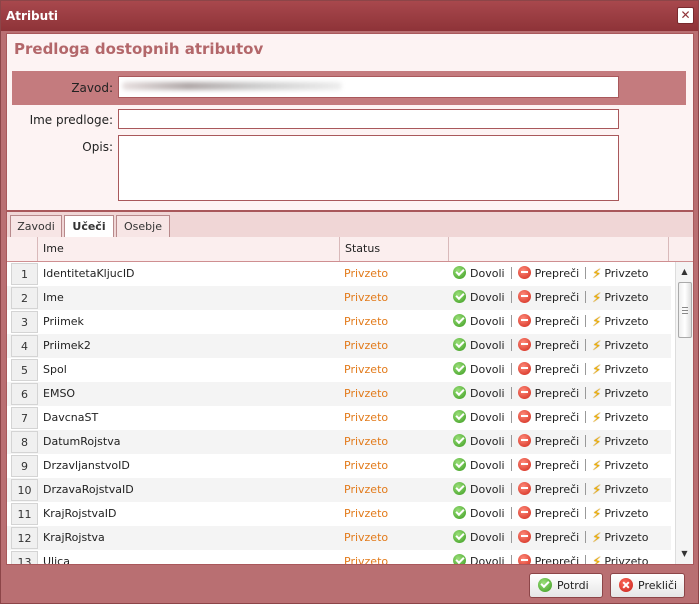 The width and height of the screenshot is (699, 604). Describe the element at coordinates (368, 119) in the screenshot. I see `ime-predloge-field` at that location.